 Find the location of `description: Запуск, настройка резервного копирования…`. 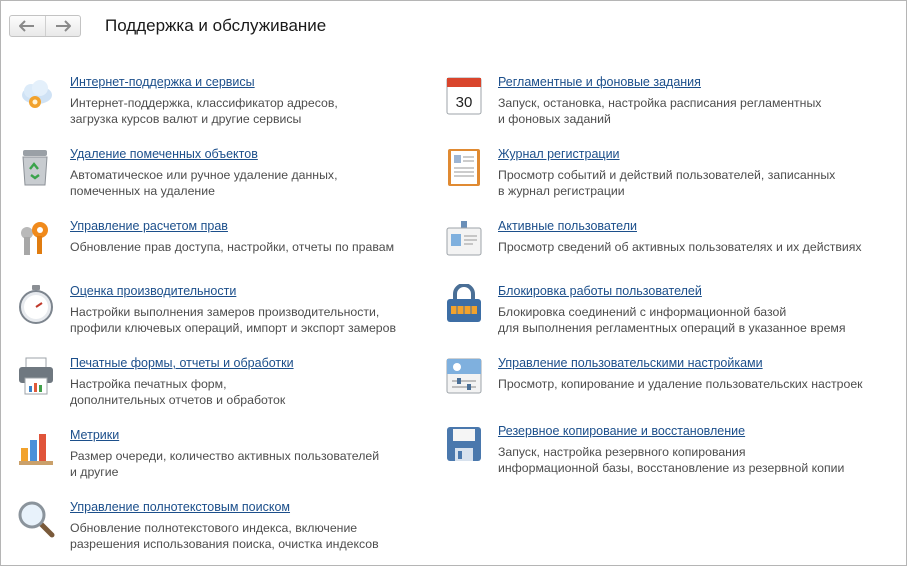

description: Запуск, настройка резервного копирования… is located at coordinates (671, 460).